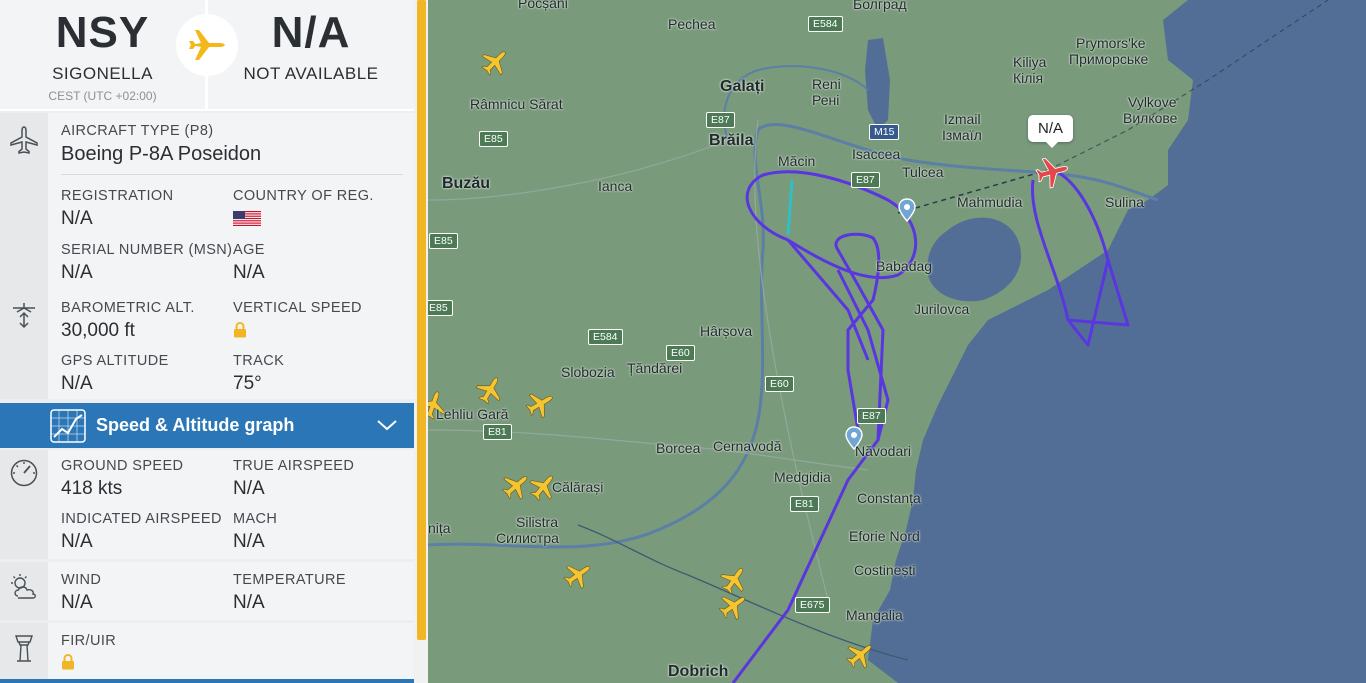 This screenshot has width=1366, height=683. What do you see at coordinates (605, 337) in the screenshot?
I see `road-shield: E584` at bounding box center [605, 337].